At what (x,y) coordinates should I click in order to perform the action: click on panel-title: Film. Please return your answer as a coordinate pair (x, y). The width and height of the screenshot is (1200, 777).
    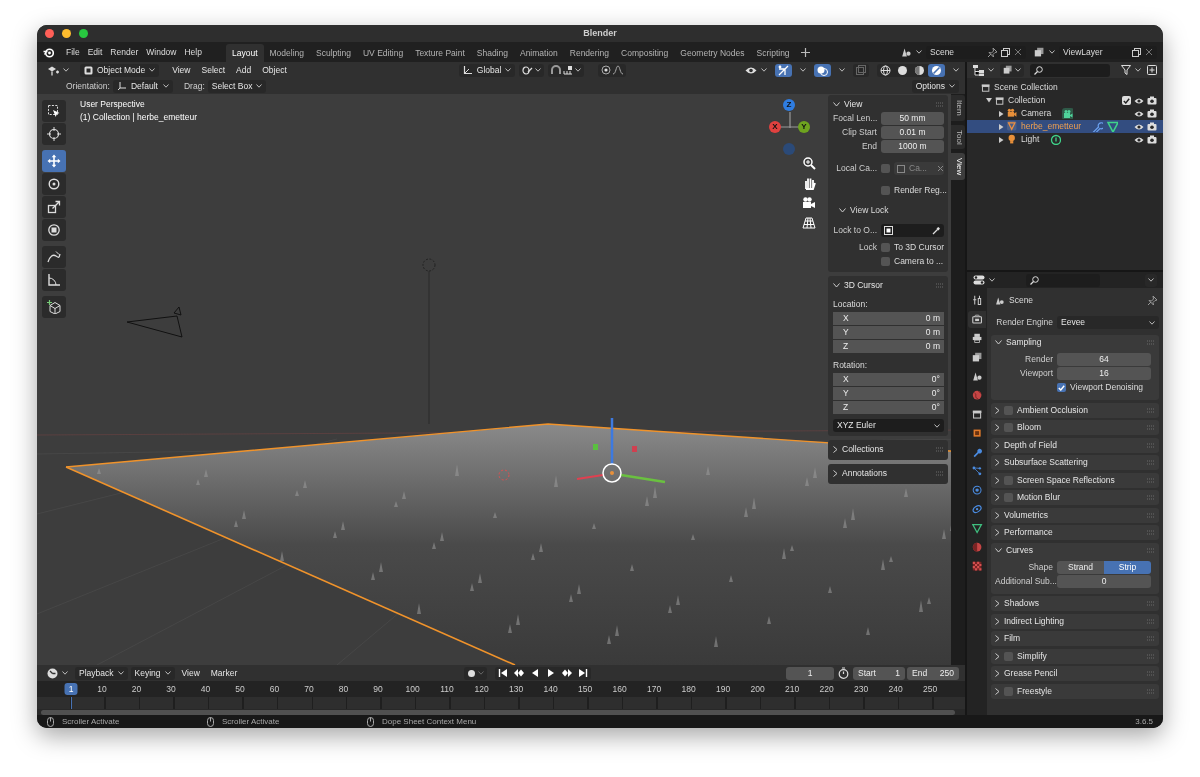
    Looking at the image, I should click on (1073, 638).